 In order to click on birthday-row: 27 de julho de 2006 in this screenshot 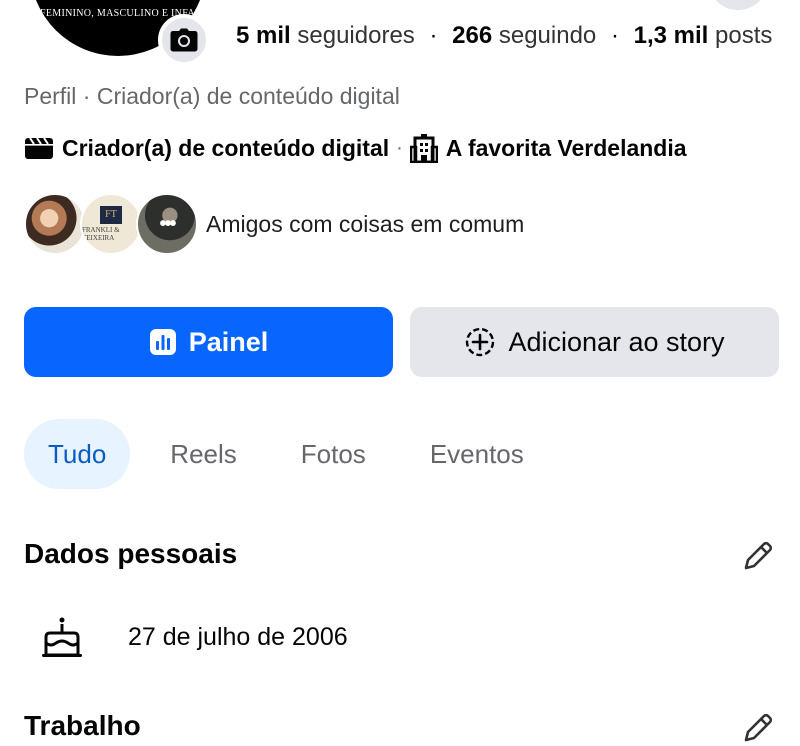, I will do `click(194, 637)`.